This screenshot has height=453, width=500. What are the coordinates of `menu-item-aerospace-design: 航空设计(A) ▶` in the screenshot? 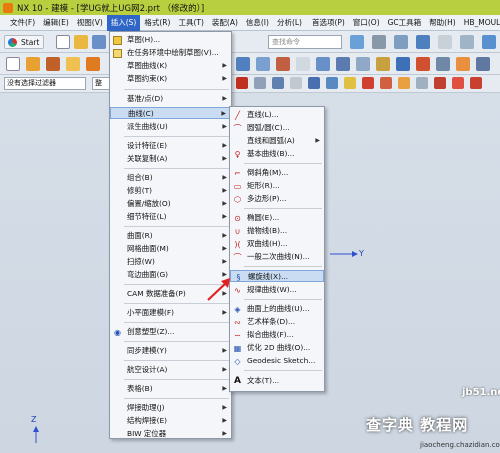 It's located at (170, 370).